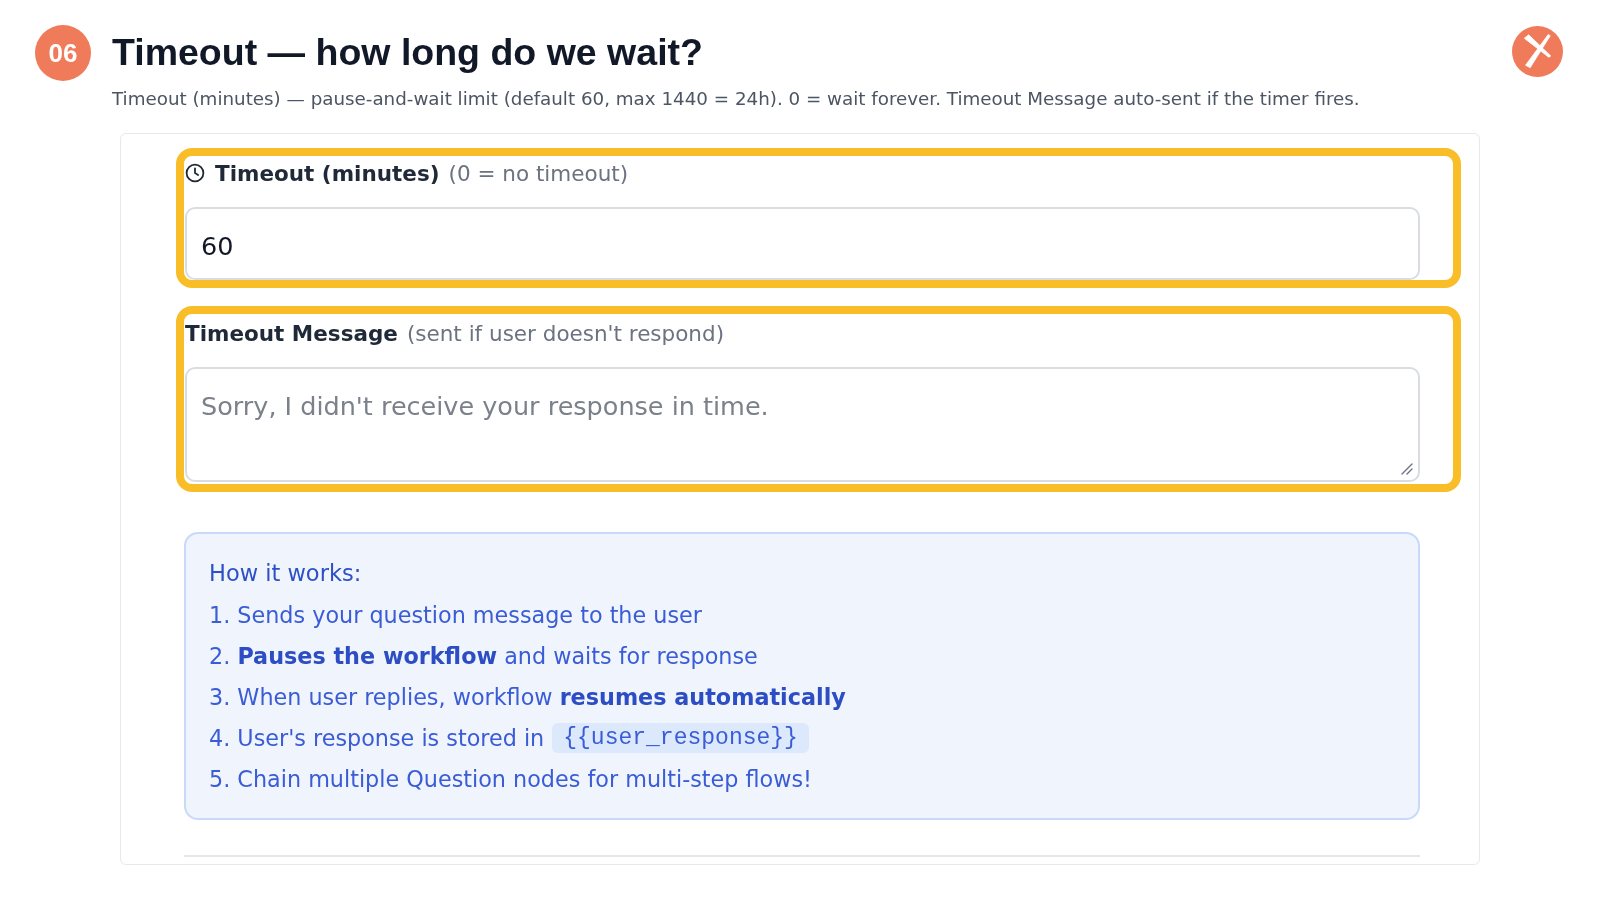  What do you see at coordinates (455, 614) in the screenshot?
I see `step-text: 1. Sends your question message to the user` at bounding box center [455, 614].